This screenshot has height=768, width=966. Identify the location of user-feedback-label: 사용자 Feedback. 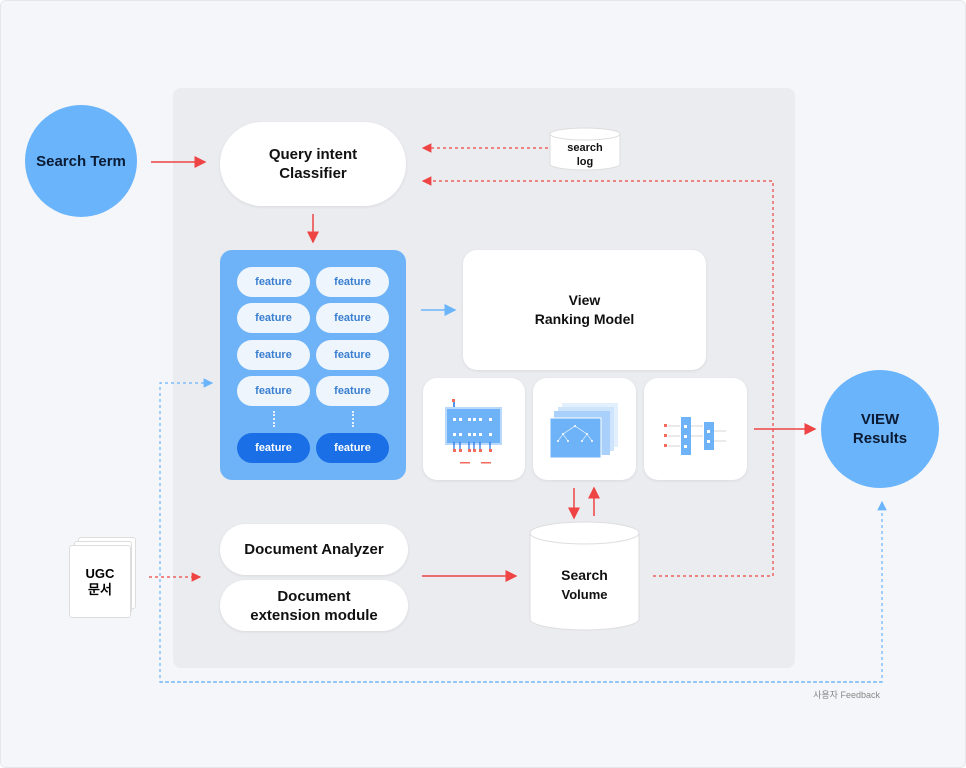
(846, 695).